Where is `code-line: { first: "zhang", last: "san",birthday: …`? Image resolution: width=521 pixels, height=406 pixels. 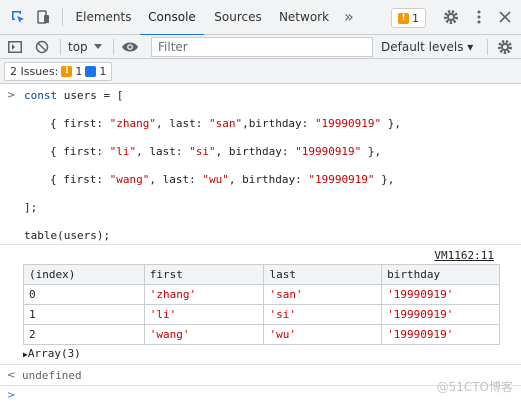 code-line: { first: "zhang", last: "san",birthday: … is located at coordinates (226, 123).